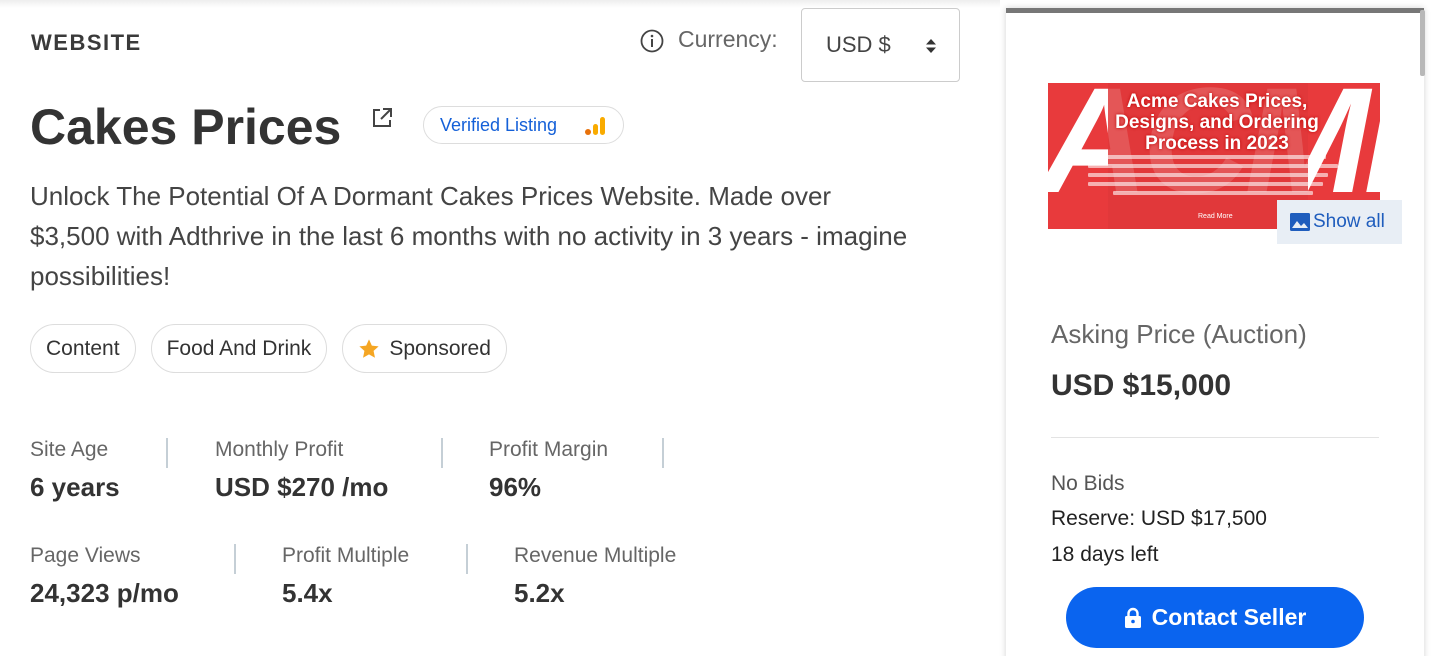 This screenshot has height=656, width=1440. I want to click on scrollbar, so click(1422, 43).